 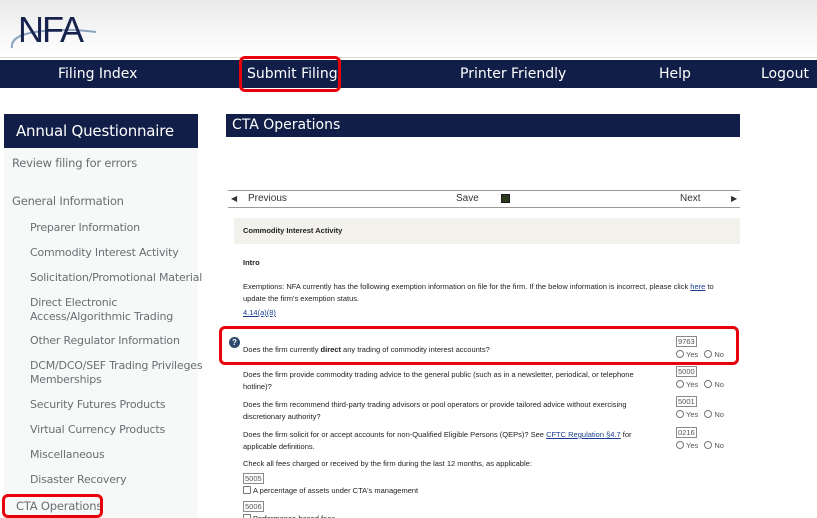 I want to click on previous-button: Previous, so click(x=267, y=198).